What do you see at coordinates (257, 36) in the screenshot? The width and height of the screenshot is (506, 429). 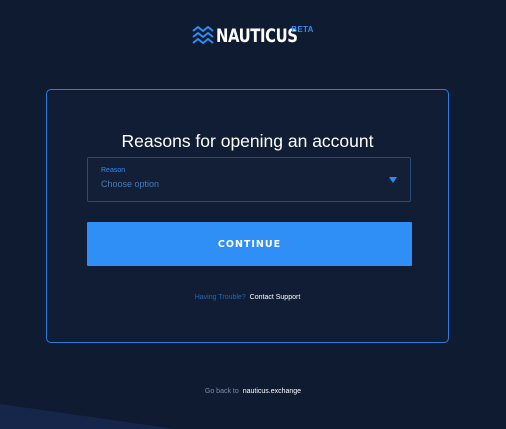 I see `brand-name: NAUTICUS` at bounding box center [257, 36].